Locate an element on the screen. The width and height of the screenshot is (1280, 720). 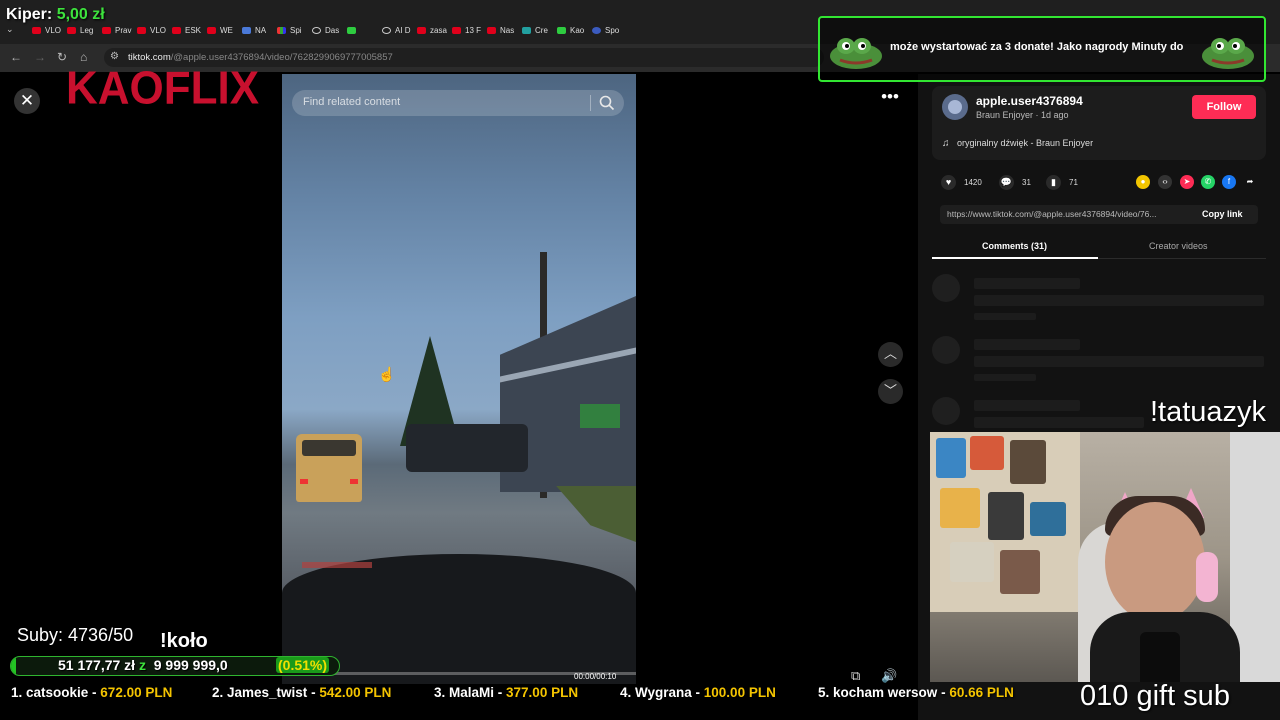
browser-tab: WE is located at coordinates (224, 30).